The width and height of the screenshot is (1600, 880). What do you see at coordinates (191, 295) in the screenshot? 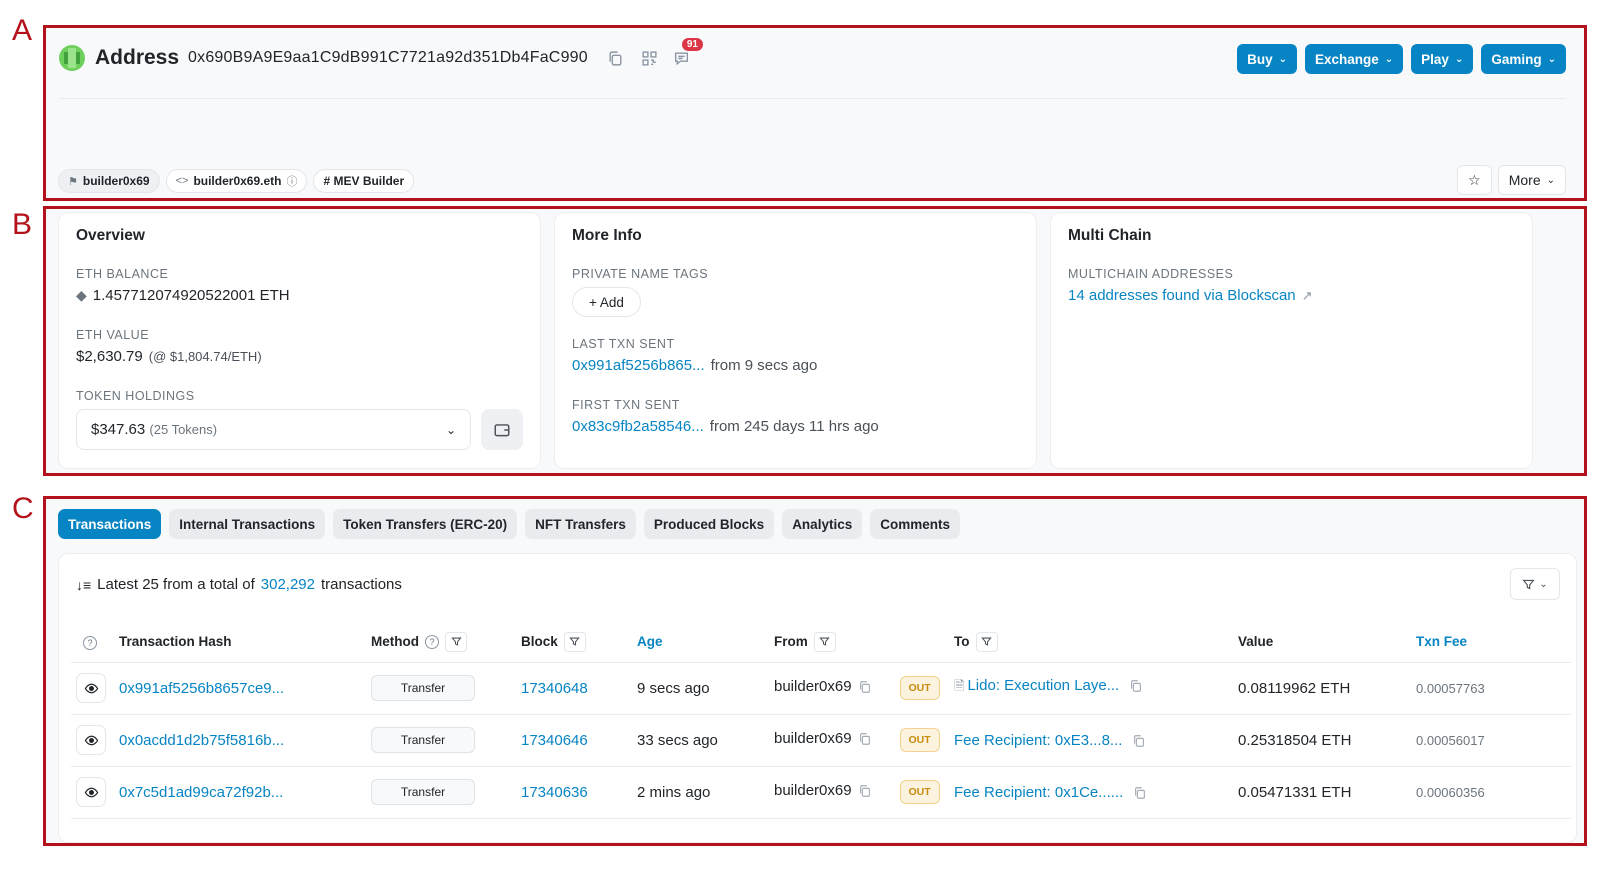
I see `eth-balance-amount: 1.457712074920522001 ETH` at bounding box center [191, 295].